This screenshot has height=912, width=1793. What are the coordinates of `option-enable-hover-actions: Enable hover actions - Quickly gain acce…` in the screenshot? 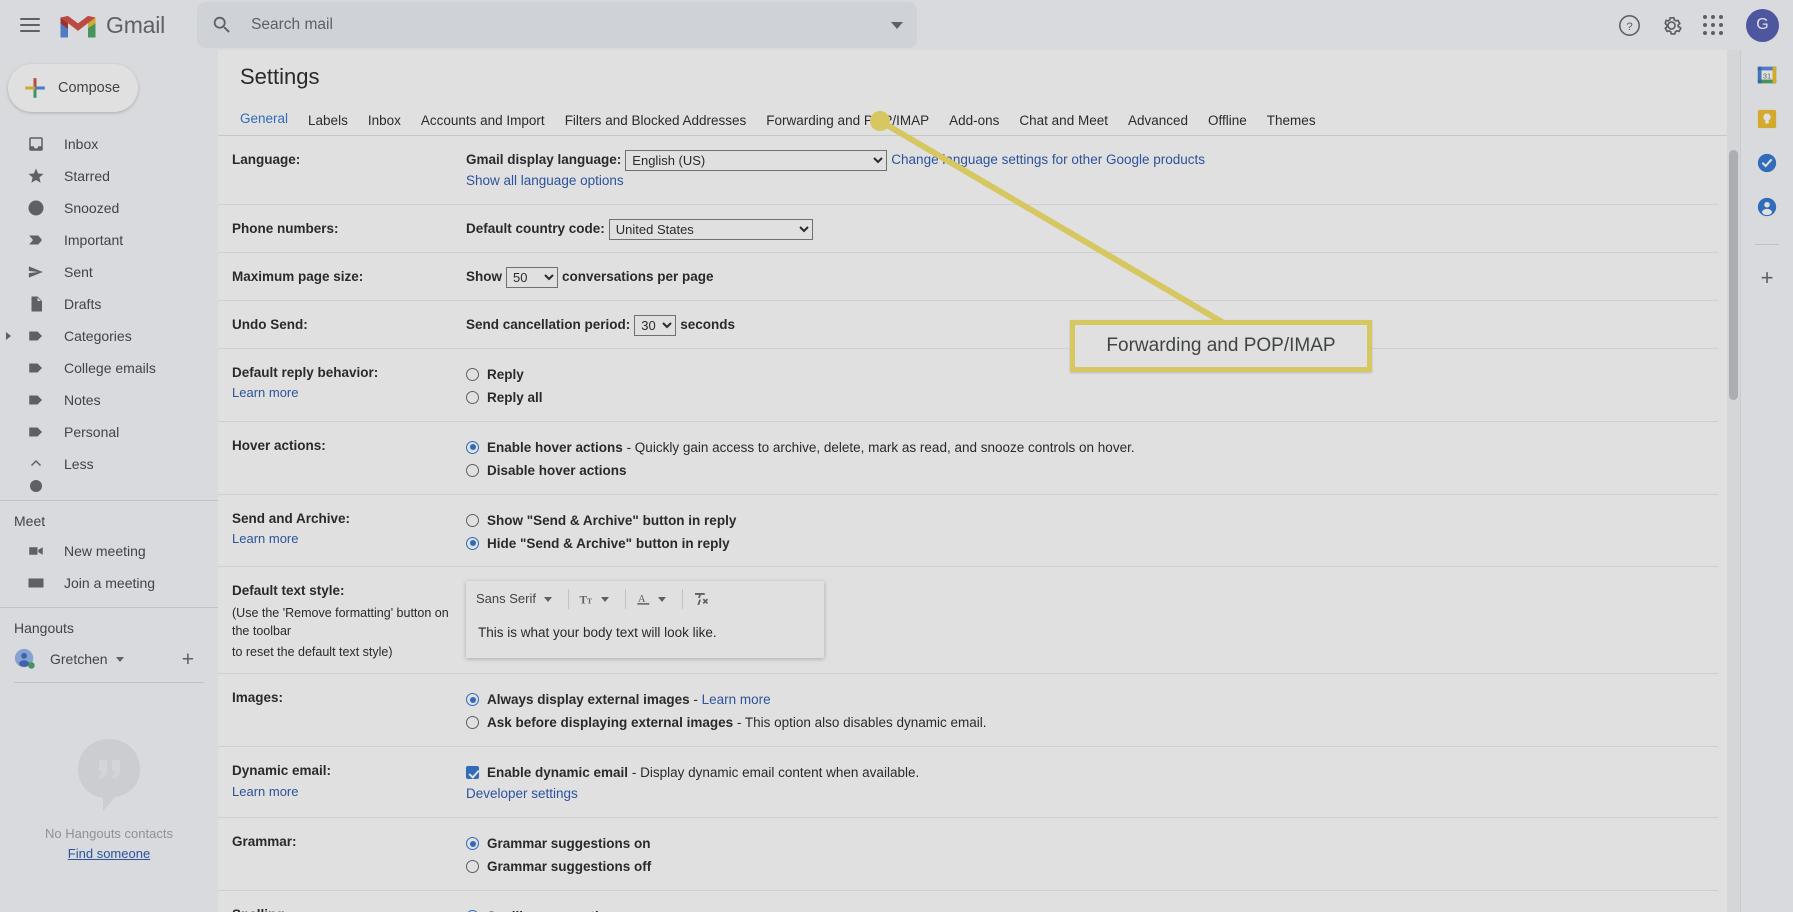 It's located at (1092, 448).